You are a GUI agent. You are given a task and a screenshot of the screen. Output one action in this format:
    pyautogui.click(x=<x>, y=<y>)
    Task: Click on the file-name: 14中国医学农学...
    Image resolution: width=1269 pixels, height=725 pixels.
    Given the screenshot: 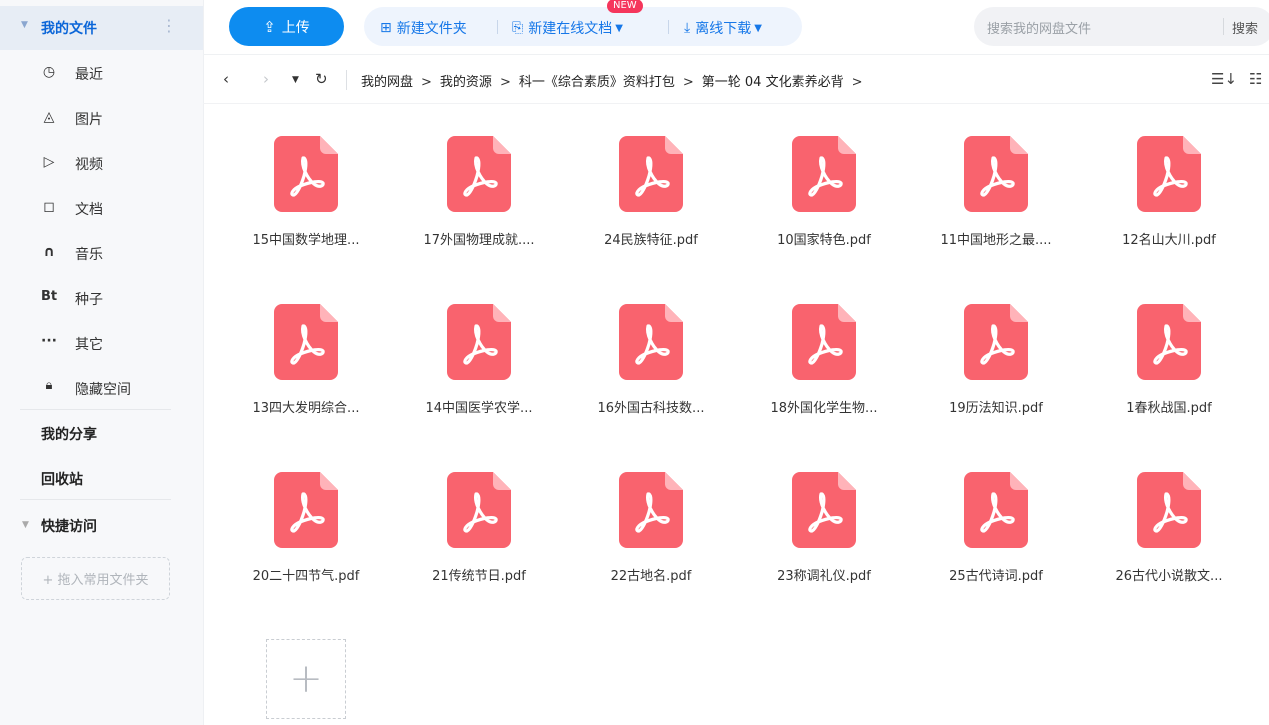 What is the action you would take?
    pyautogui.click(x=479, y=408)
    